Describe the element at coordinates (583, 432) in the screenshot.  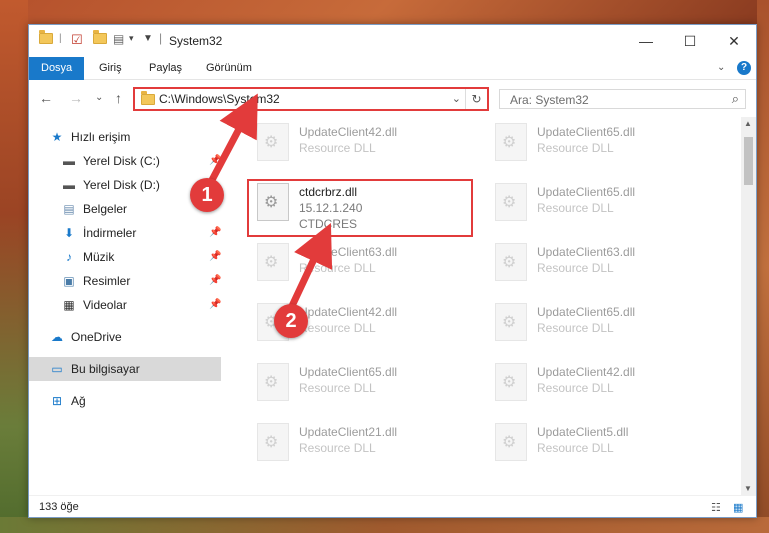
I see `file-name: UpdateClient5.dll` at that location.